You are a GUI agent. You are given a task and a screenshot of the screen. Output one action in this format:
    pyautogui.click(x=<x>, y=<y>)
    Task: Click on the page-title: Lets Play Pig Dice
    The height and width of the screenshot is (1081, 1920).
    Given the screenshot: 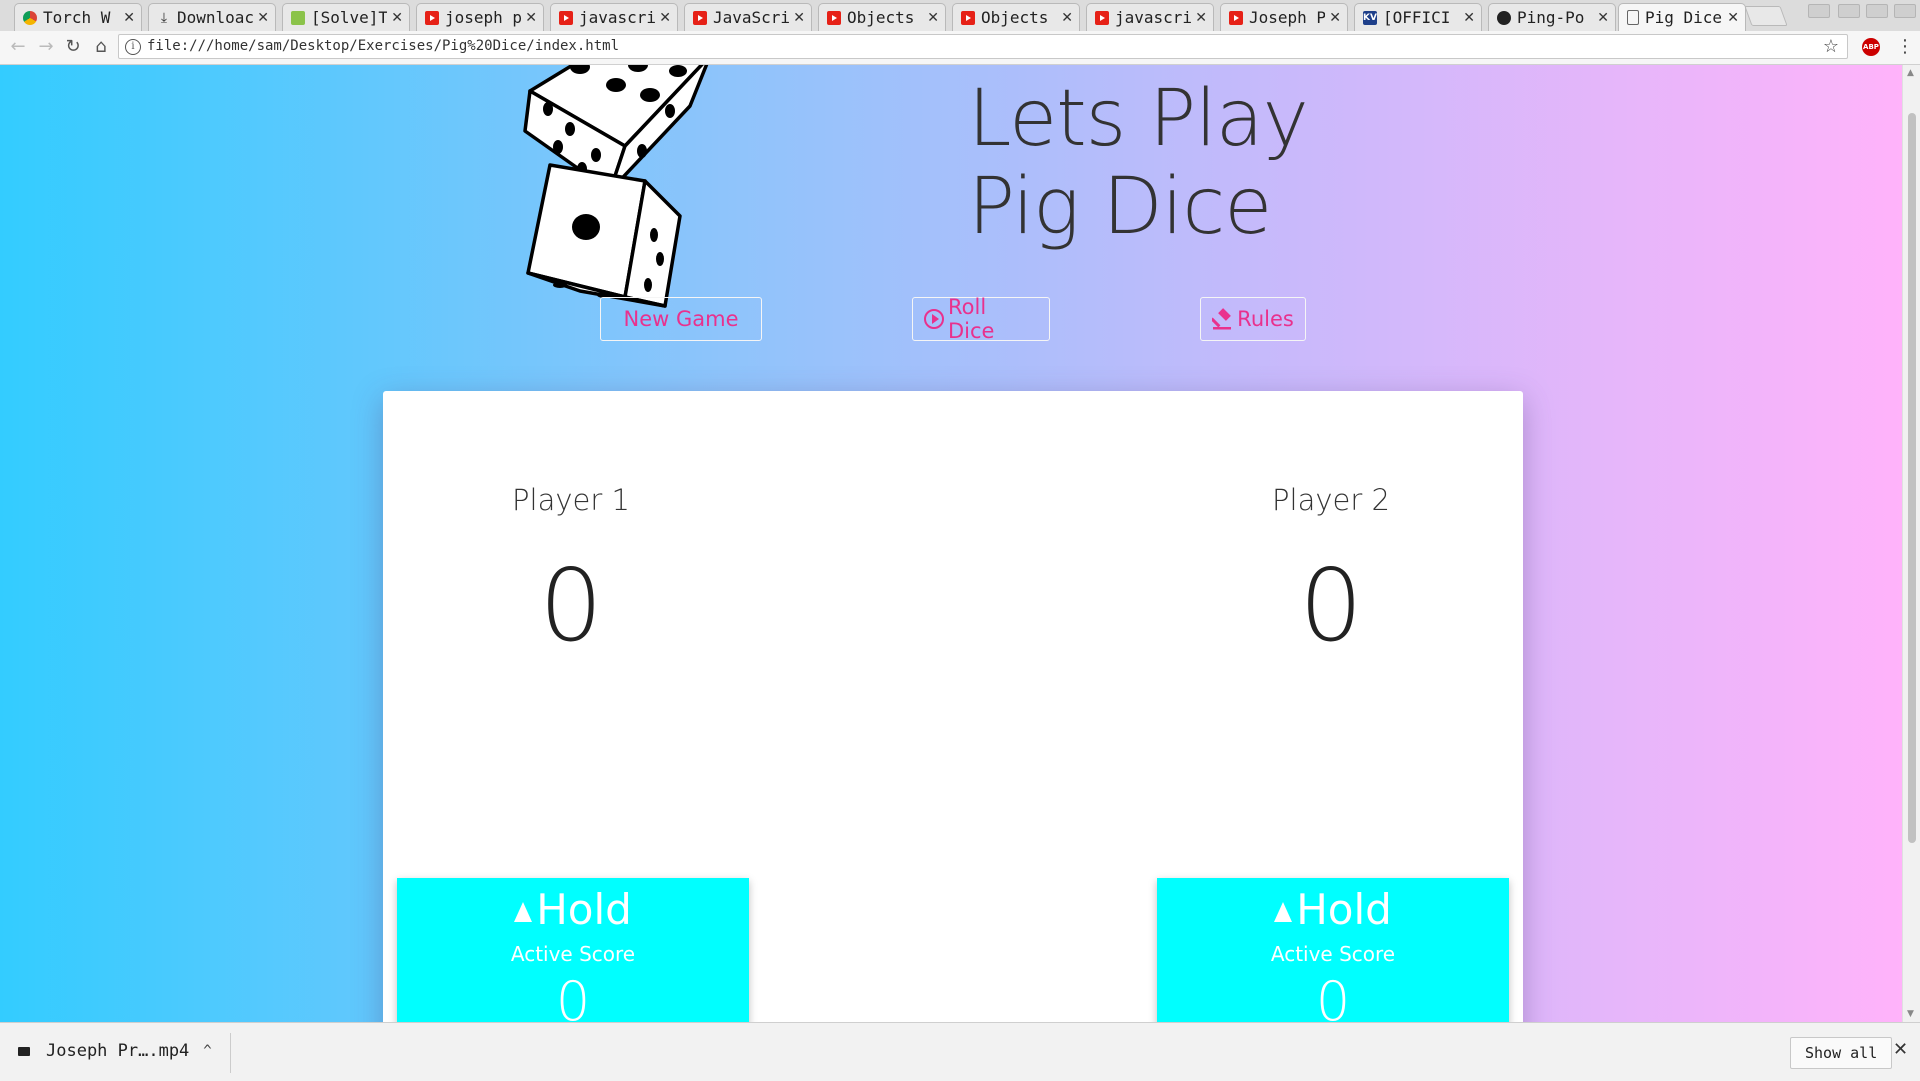 What is the action you would take?
    pyautogui.click(x=1138, y=163)
    